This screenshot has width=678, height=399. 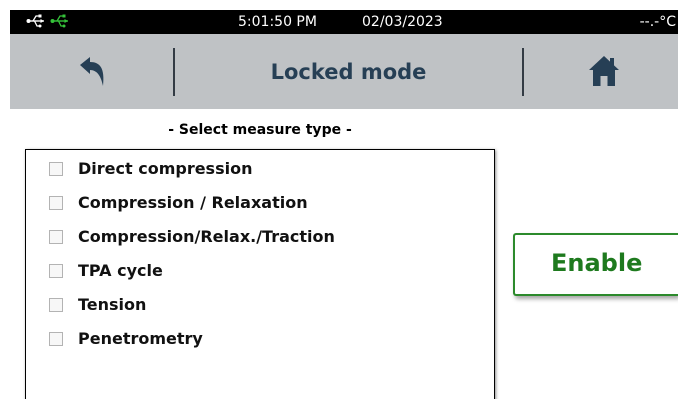 I want to click on list-item-penetrometry: Penetrometry, so click(x=260, y=340).